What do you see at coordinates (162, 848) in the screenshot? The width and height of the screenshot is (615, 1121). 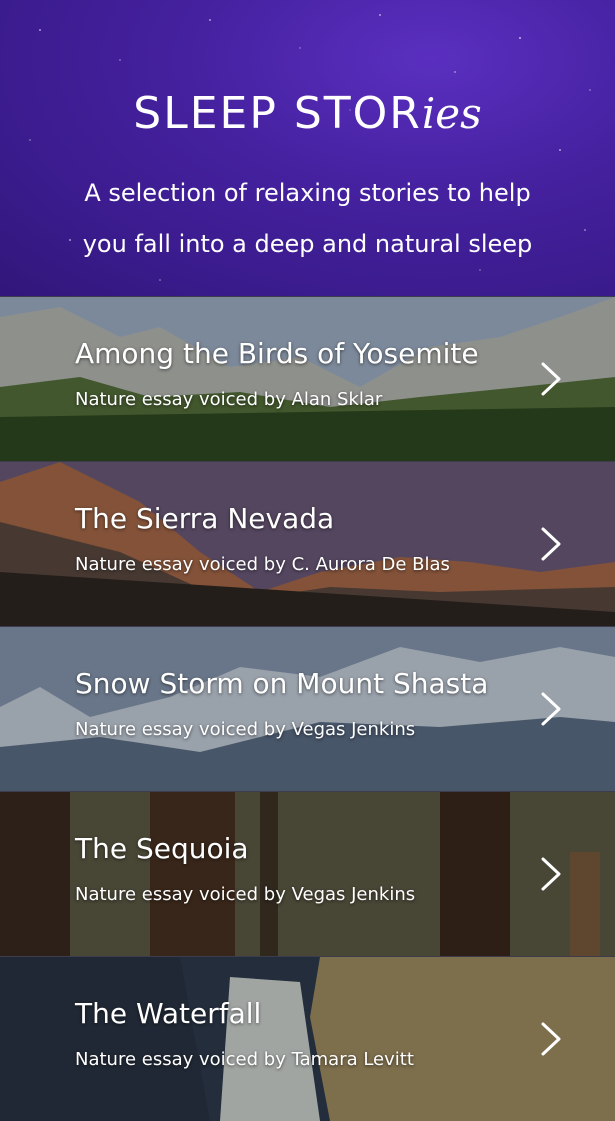 I see `story-title: The Sequoia` at bounding box center [162, 848].